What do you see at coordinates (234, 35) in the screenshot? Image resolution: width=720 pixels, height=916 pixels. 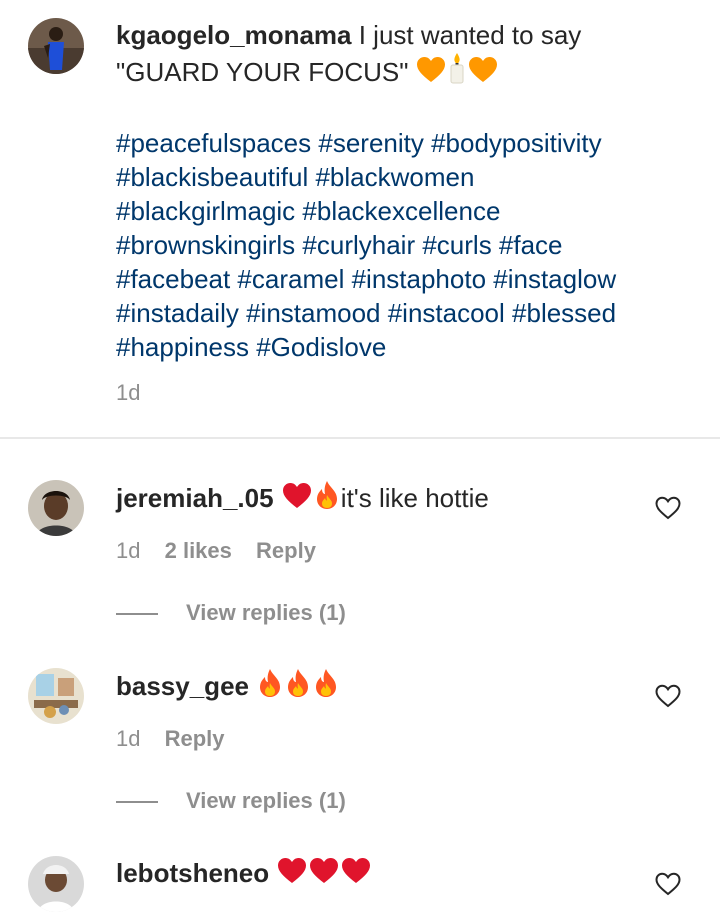 I see `caption-username: kgaogelo_monama` at bounding box center [234, 35].